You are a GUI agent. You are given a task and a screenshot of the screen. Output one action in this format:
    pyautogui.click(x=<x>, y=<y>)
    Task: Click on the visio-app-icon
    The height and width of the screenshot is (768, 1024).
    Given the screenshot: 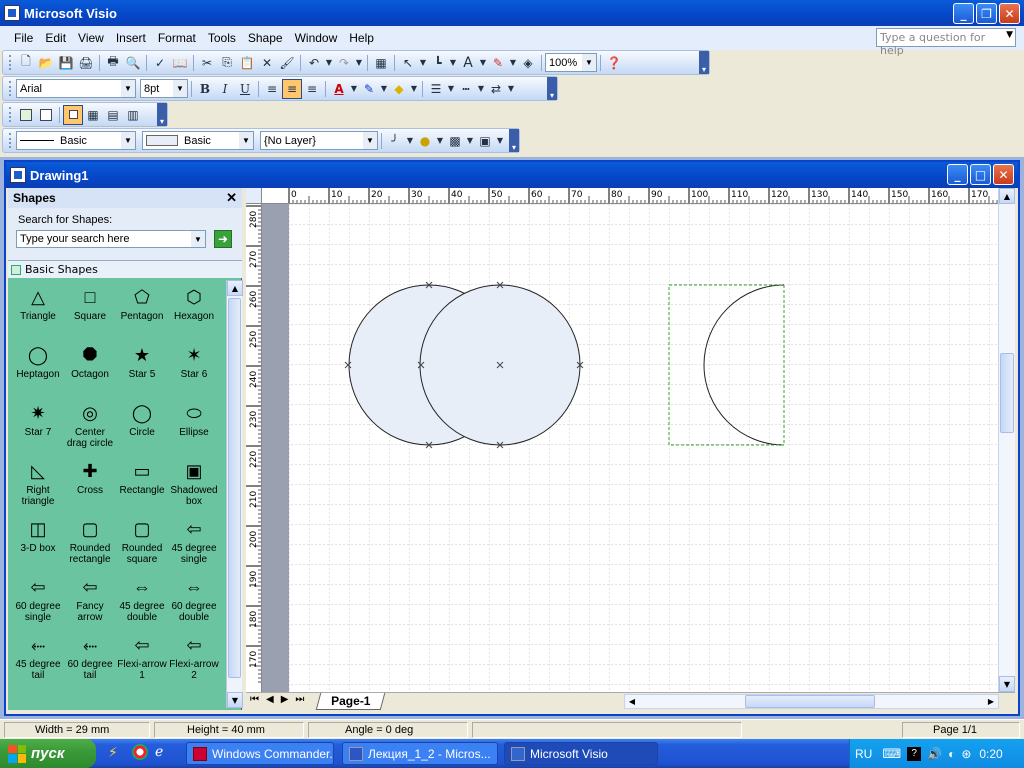 What is the action you would take?
    pyautogui.click(x=12, y=13)
    